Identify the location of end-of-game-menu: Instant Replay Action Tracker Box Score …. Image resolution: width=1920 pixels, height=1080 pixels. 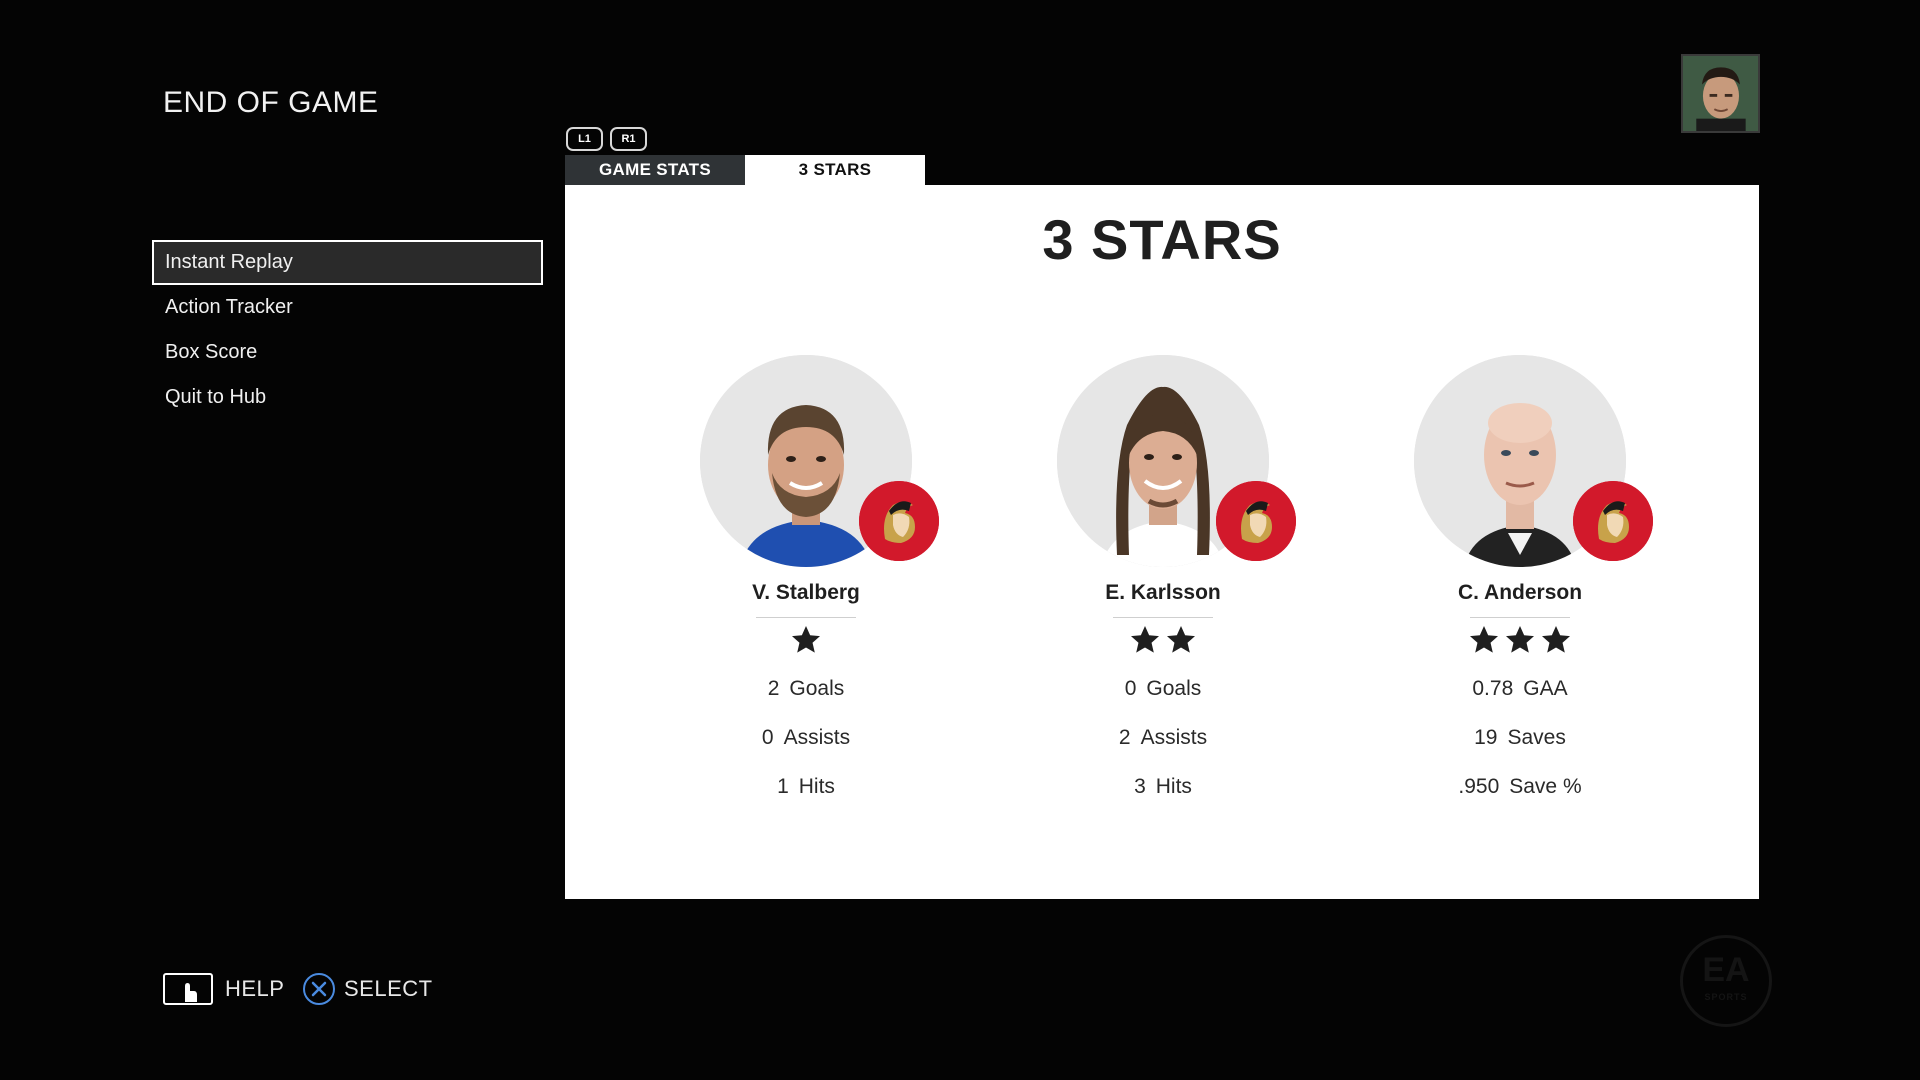
(347, 330).